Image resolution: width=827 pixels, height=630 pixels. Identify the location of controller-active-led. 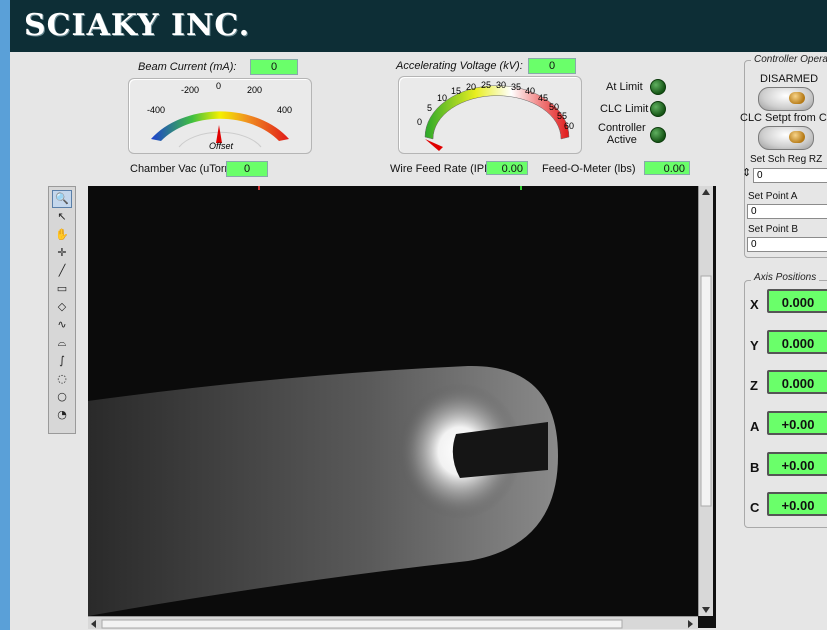
(658, 135).